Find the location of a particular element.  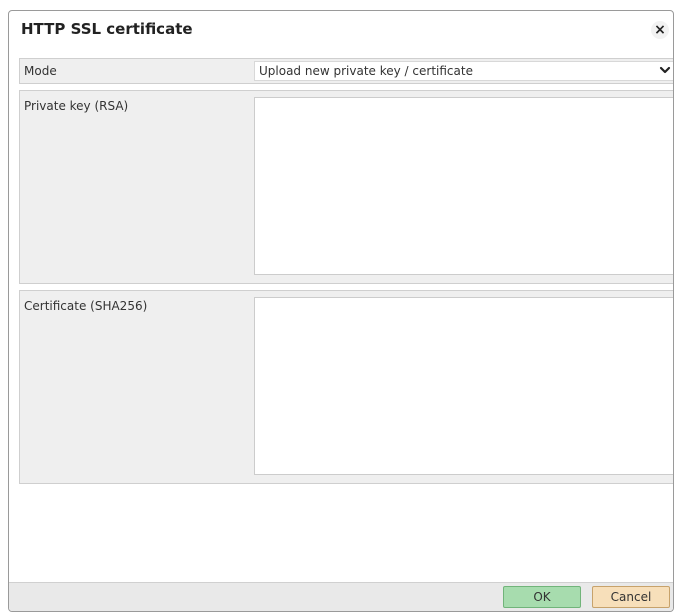

private-key-label: Private key (RSA) is located at coordinates (76, 106).